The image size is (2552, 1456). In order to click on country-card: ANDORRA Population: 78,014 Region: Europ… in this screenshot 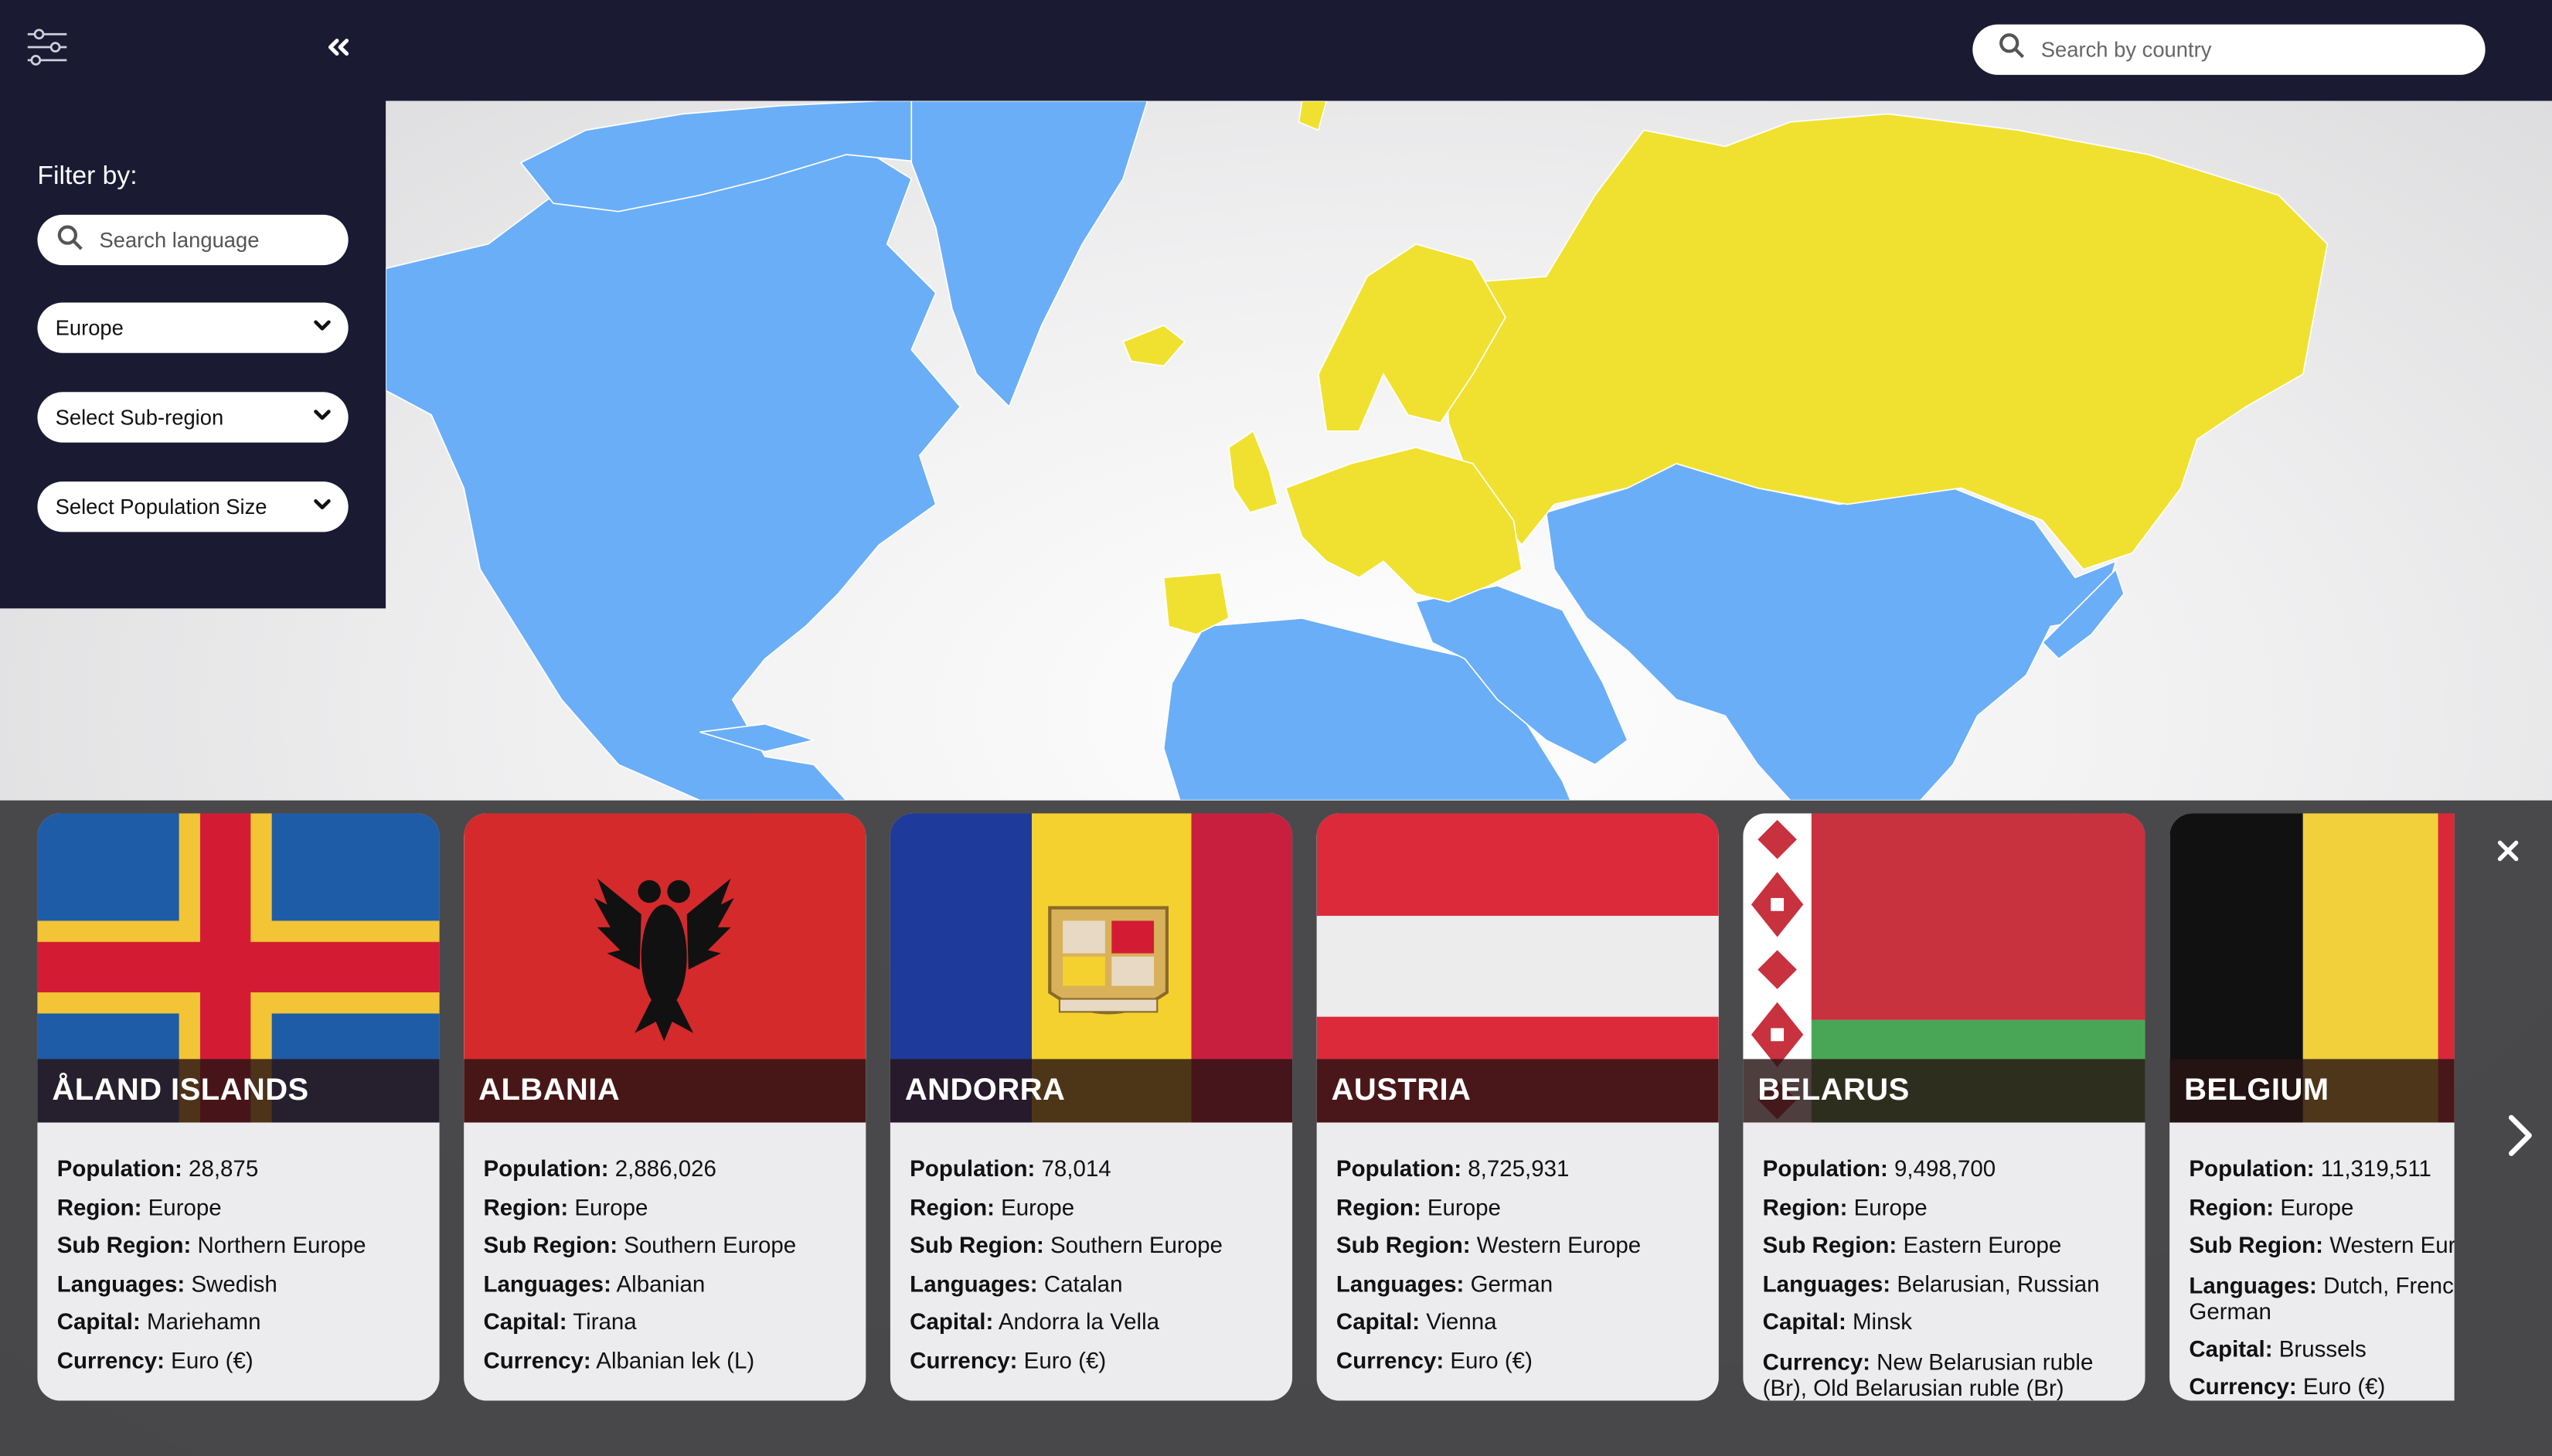, I will do `click(1091, 1107)`.